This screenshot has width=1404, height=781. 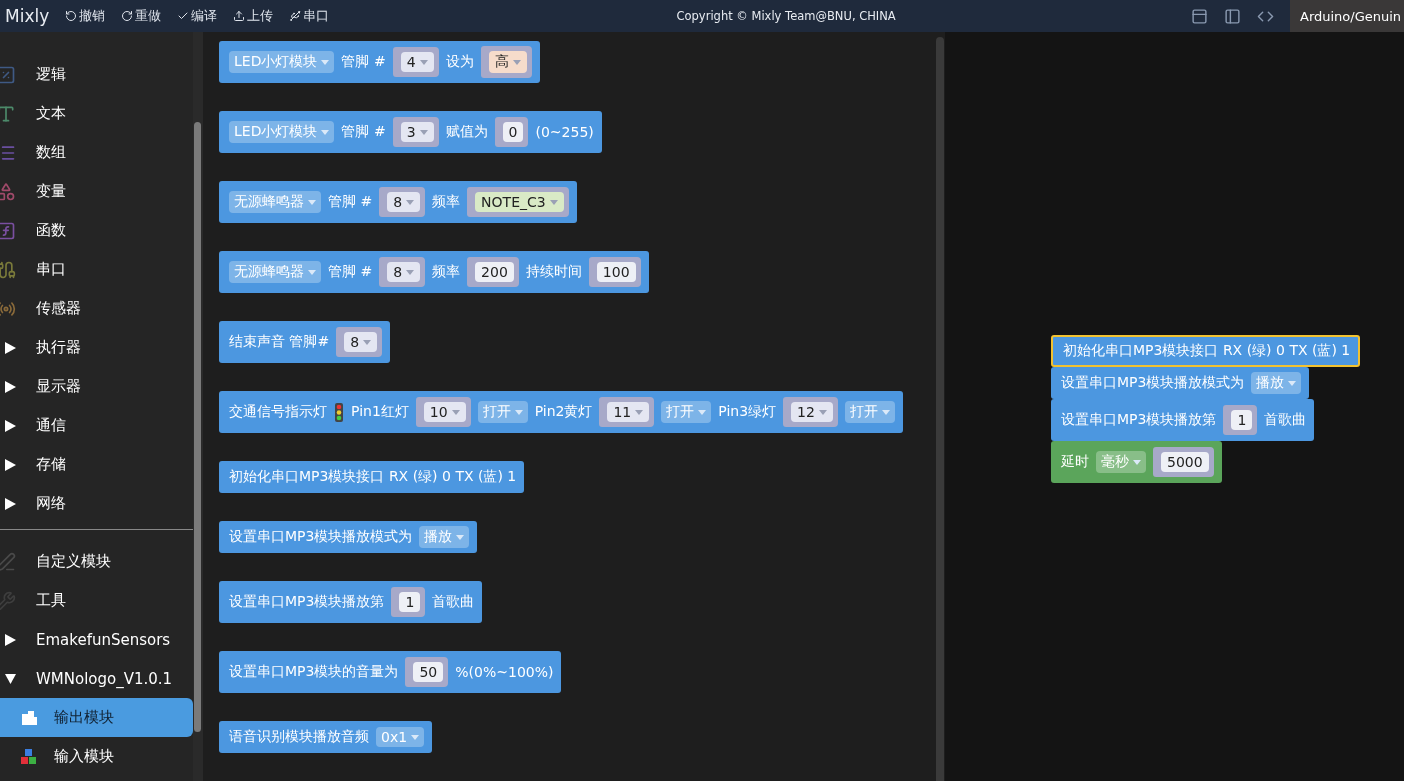 I want to click on value-dropdown: 4, so click(x=417, y=62).